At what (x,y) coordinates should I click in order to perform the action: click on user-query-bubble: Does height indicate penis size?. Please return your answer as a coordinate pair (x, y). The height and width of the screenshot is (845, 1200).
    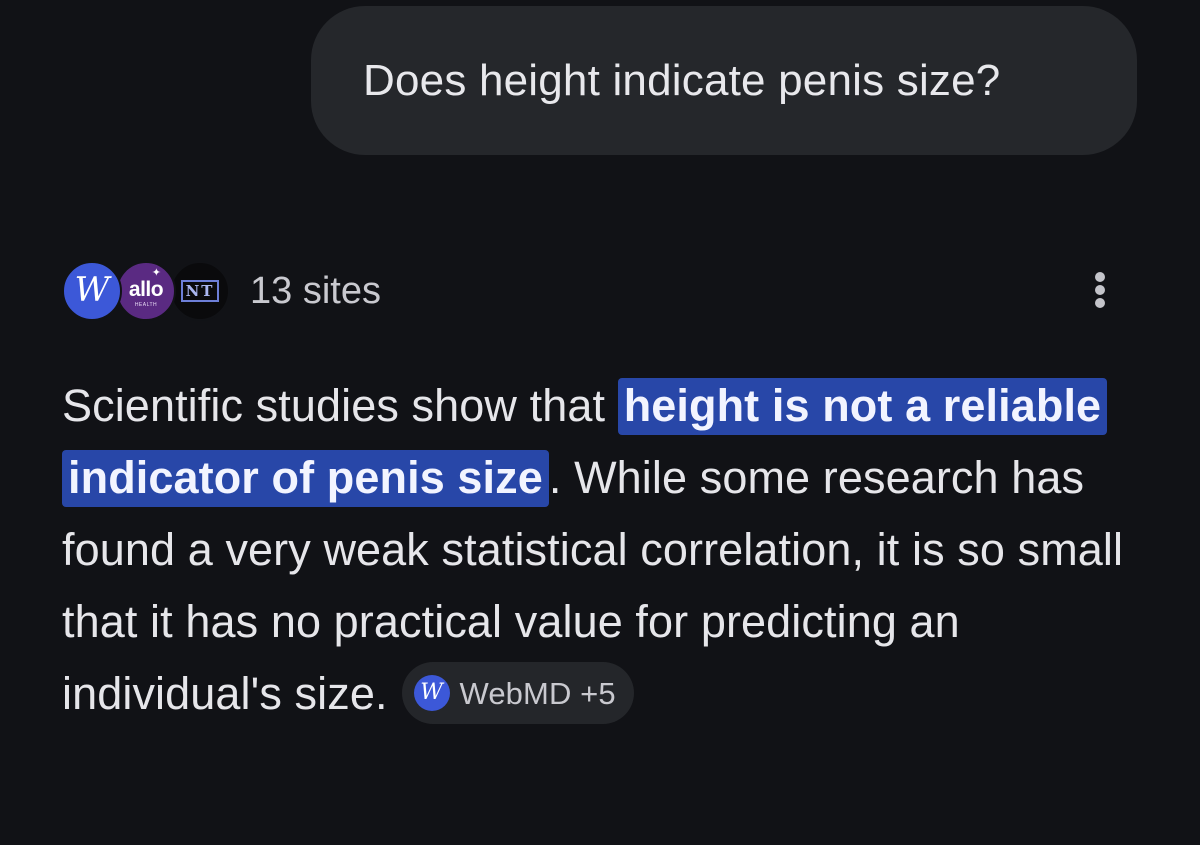
    Looking at the image, I should click on (724, 80).